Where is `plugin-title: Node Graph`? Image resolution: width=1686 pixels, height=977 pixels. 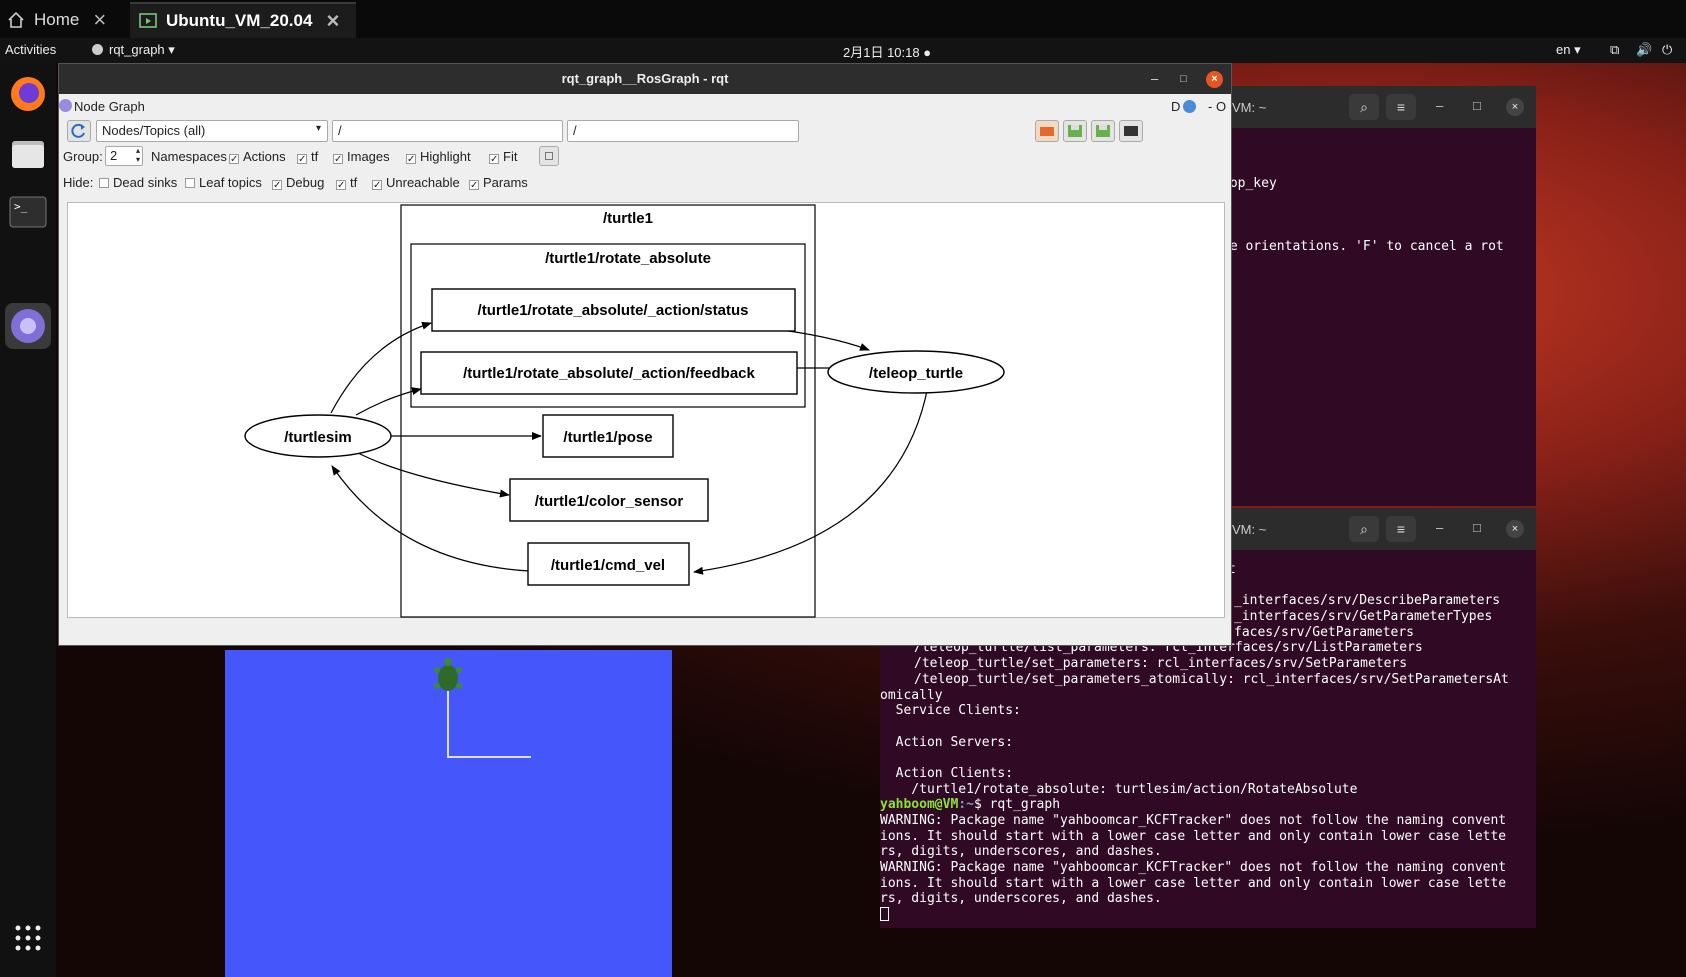 plugin-title: Node Graph is located at coordinates (109, 106).